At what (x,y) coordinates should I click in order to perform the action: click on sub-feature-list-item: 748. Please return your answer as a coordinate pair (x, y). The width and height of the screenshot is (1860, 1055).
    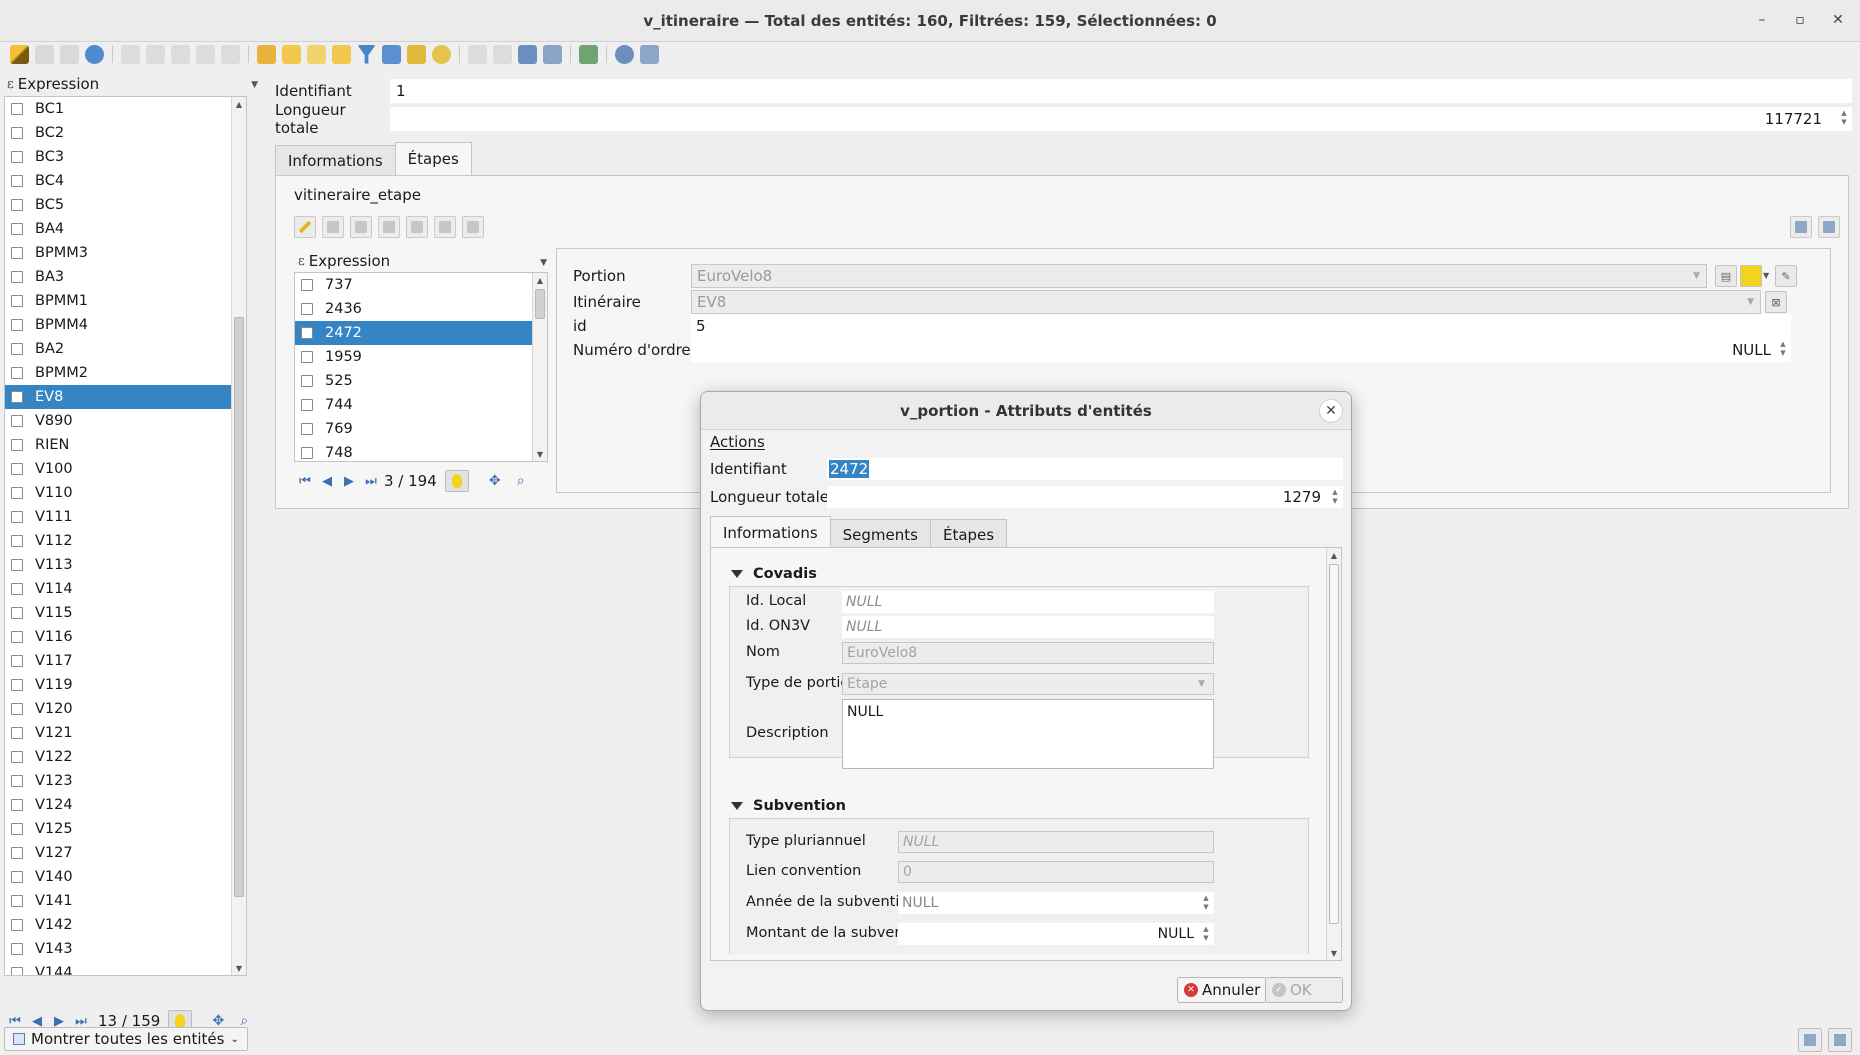
    Looking at the image, I should click on (421, 451).